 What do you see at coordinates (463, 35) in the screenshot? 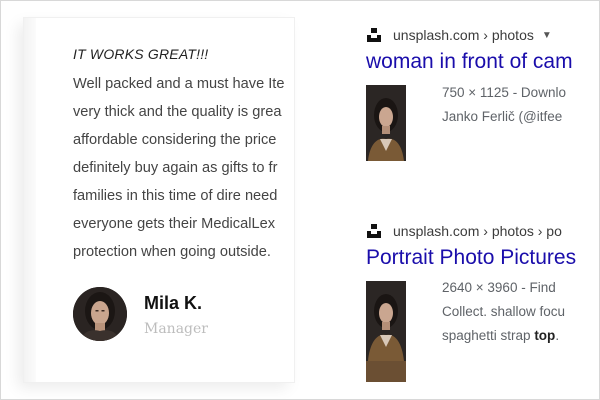
I see `result-site: unsplash.com › photos` at bounding box center [463, 35].